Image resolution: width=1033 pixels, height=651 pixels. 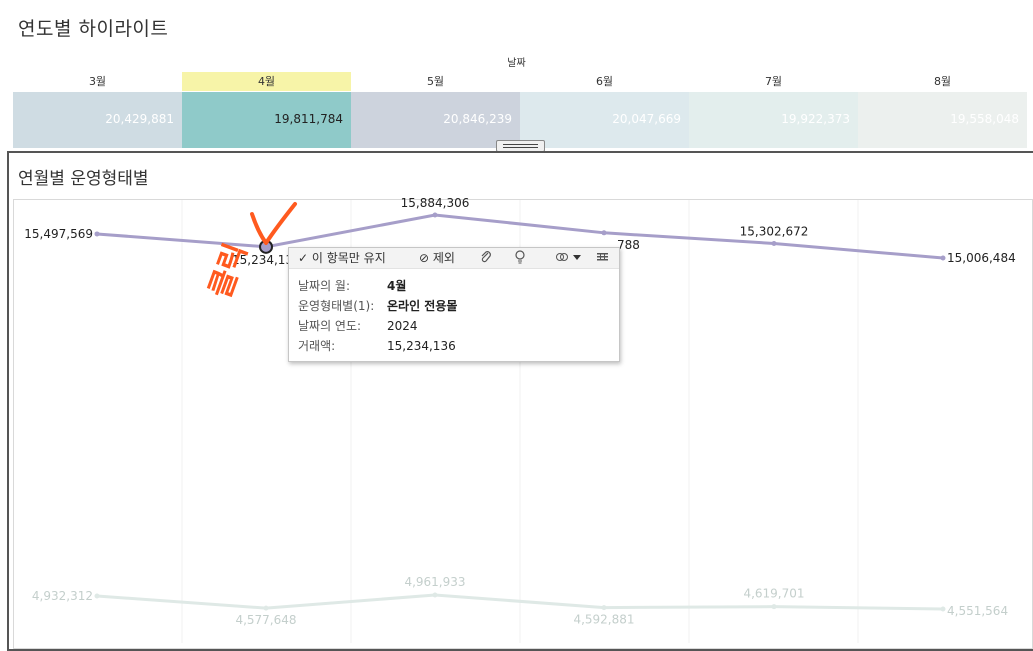 What do you see at coordinates (273, 223) in the screenshot?
I see `annotation-checkmark` at bounding box center [273, 223].